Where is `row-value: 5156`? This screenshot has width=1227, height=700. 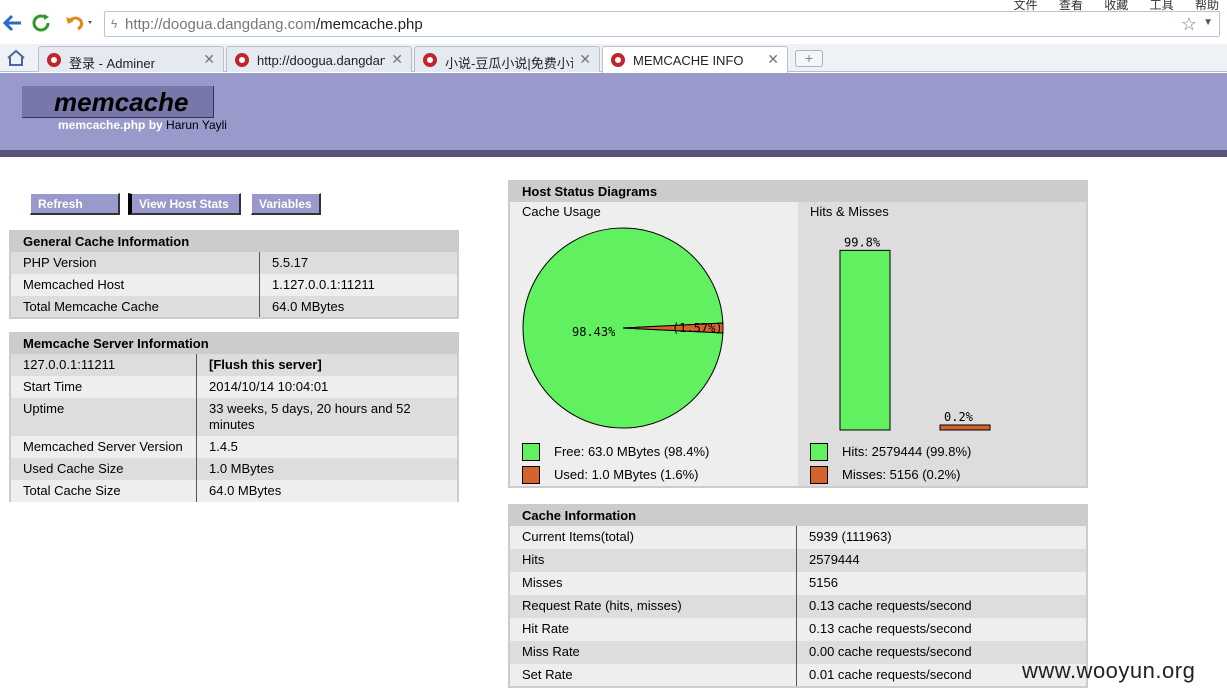
row-value: 5156 is located at coordinates (823, 582).